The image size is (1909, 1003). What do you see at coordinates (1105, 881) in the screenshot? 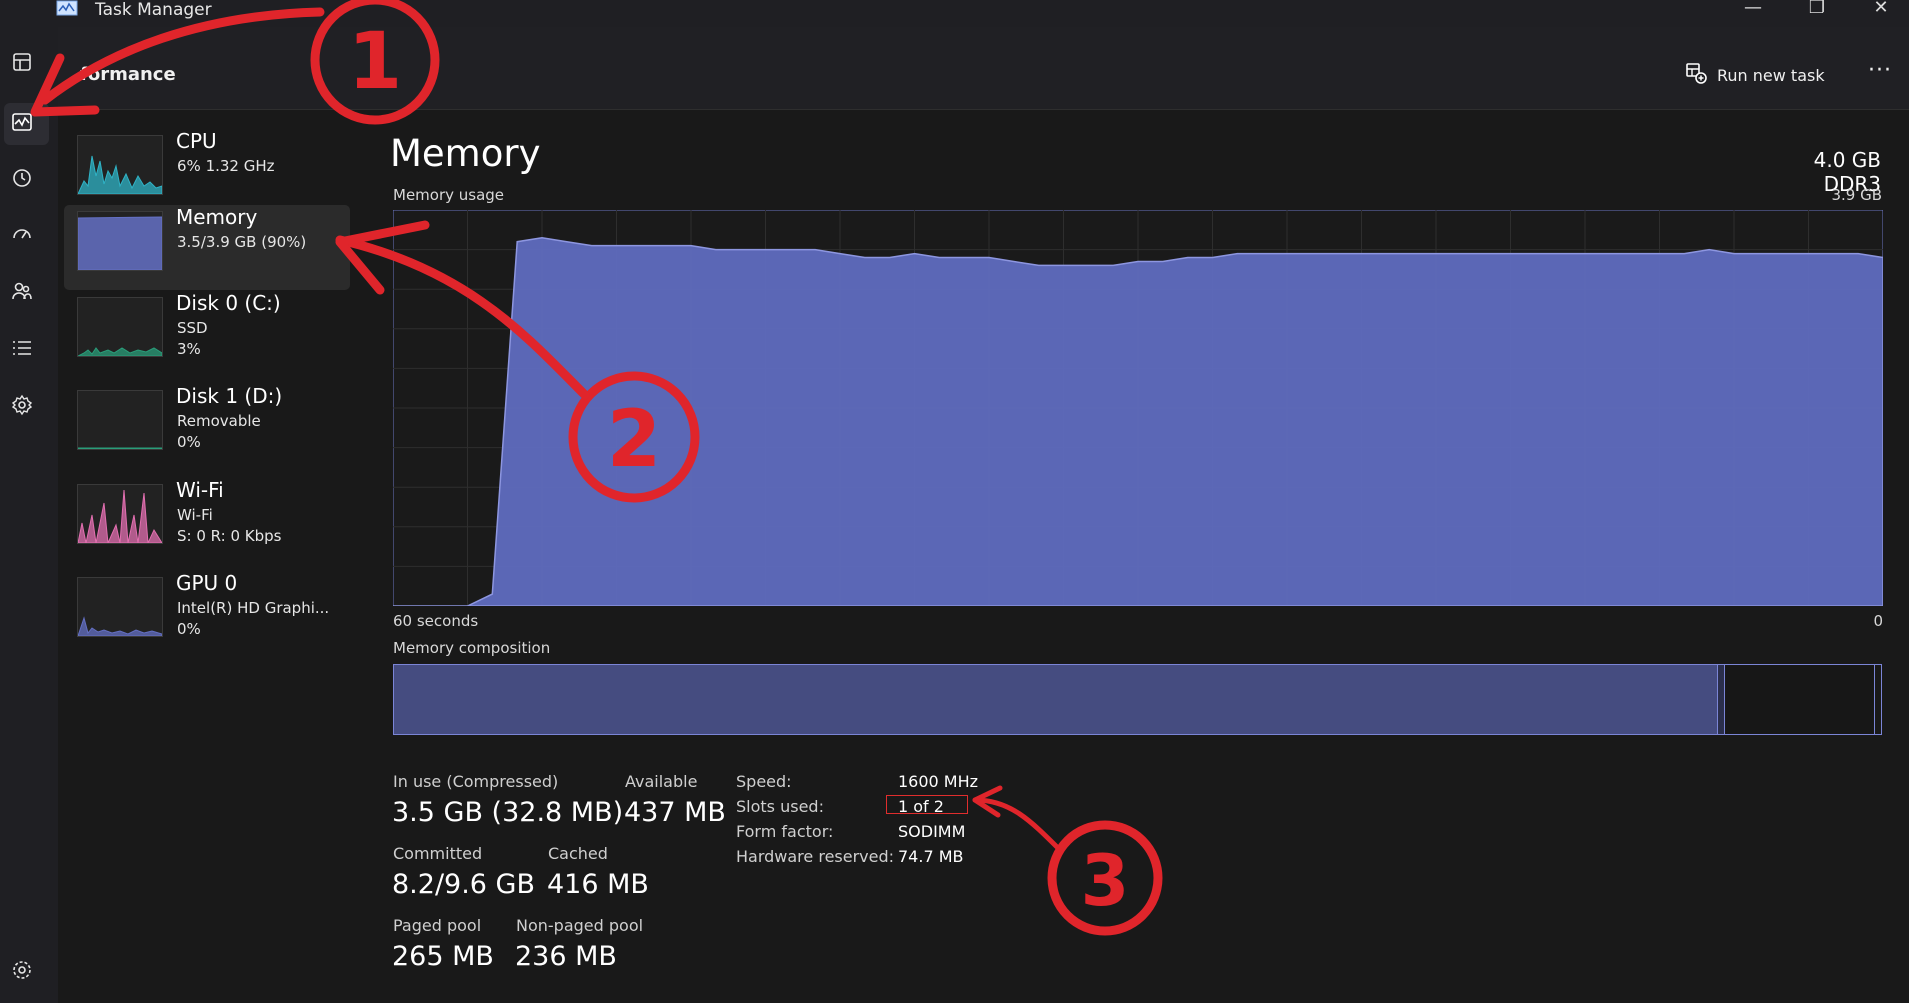
I see `callout-3-number: 3` at bounding box center [1105, 881].